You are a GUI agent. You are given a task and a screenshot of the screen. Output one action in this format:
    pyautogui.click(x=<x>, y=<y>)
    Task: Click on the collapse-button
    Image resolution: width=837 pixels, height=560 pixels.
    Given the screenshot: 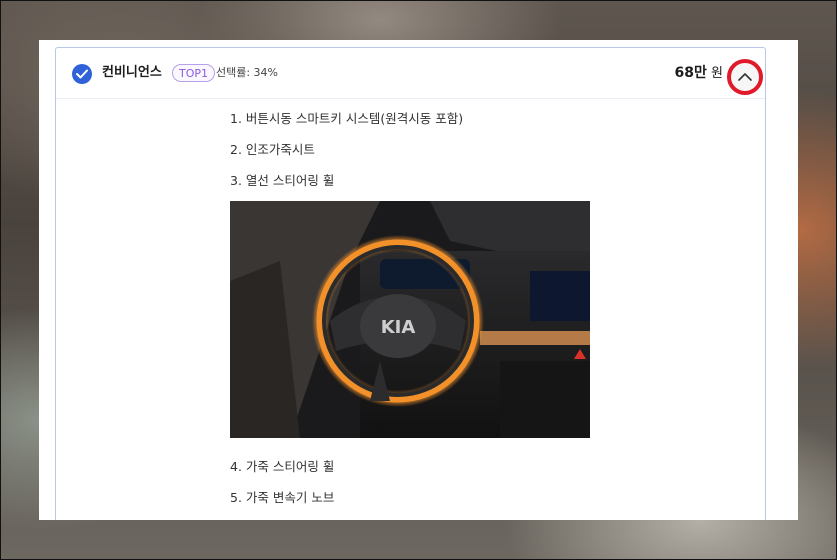 What is the action you would take?
    pyautogui.click(x=745, y=77)
    